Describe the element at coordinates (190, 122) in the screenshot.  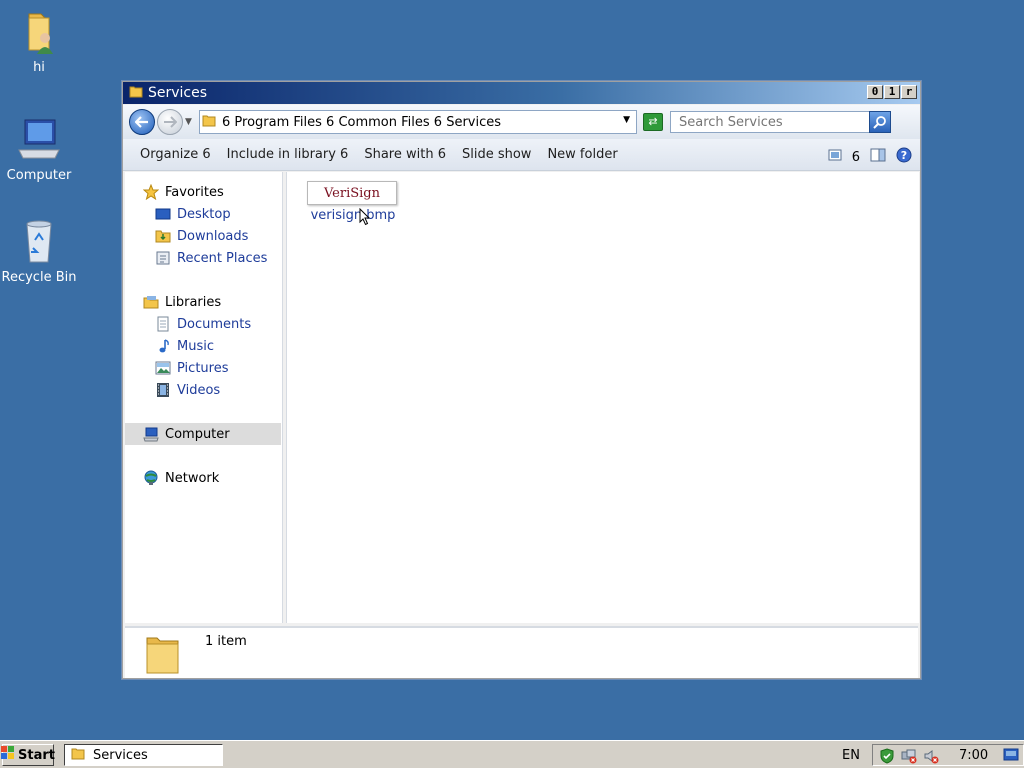
I see `recent-pages-dropdown-icon: ▼` at that location.